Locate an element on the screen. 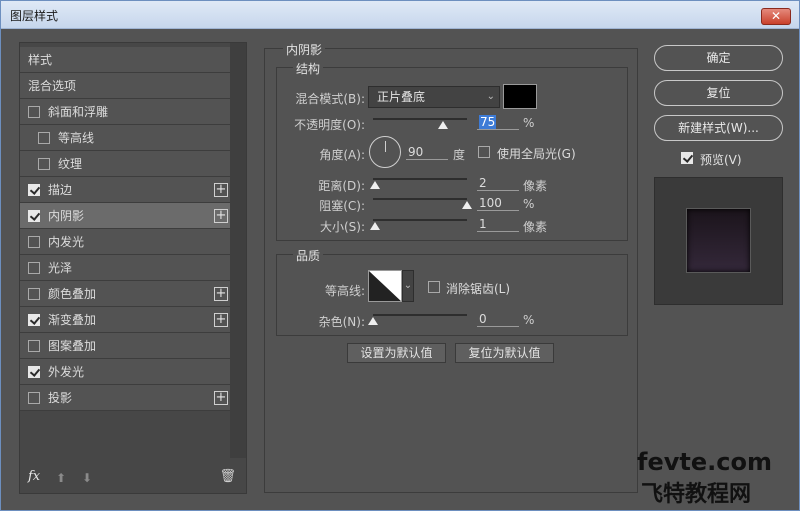 The image size is (800, 511). structure-title: 结构 is located at coordinates (308, 68).